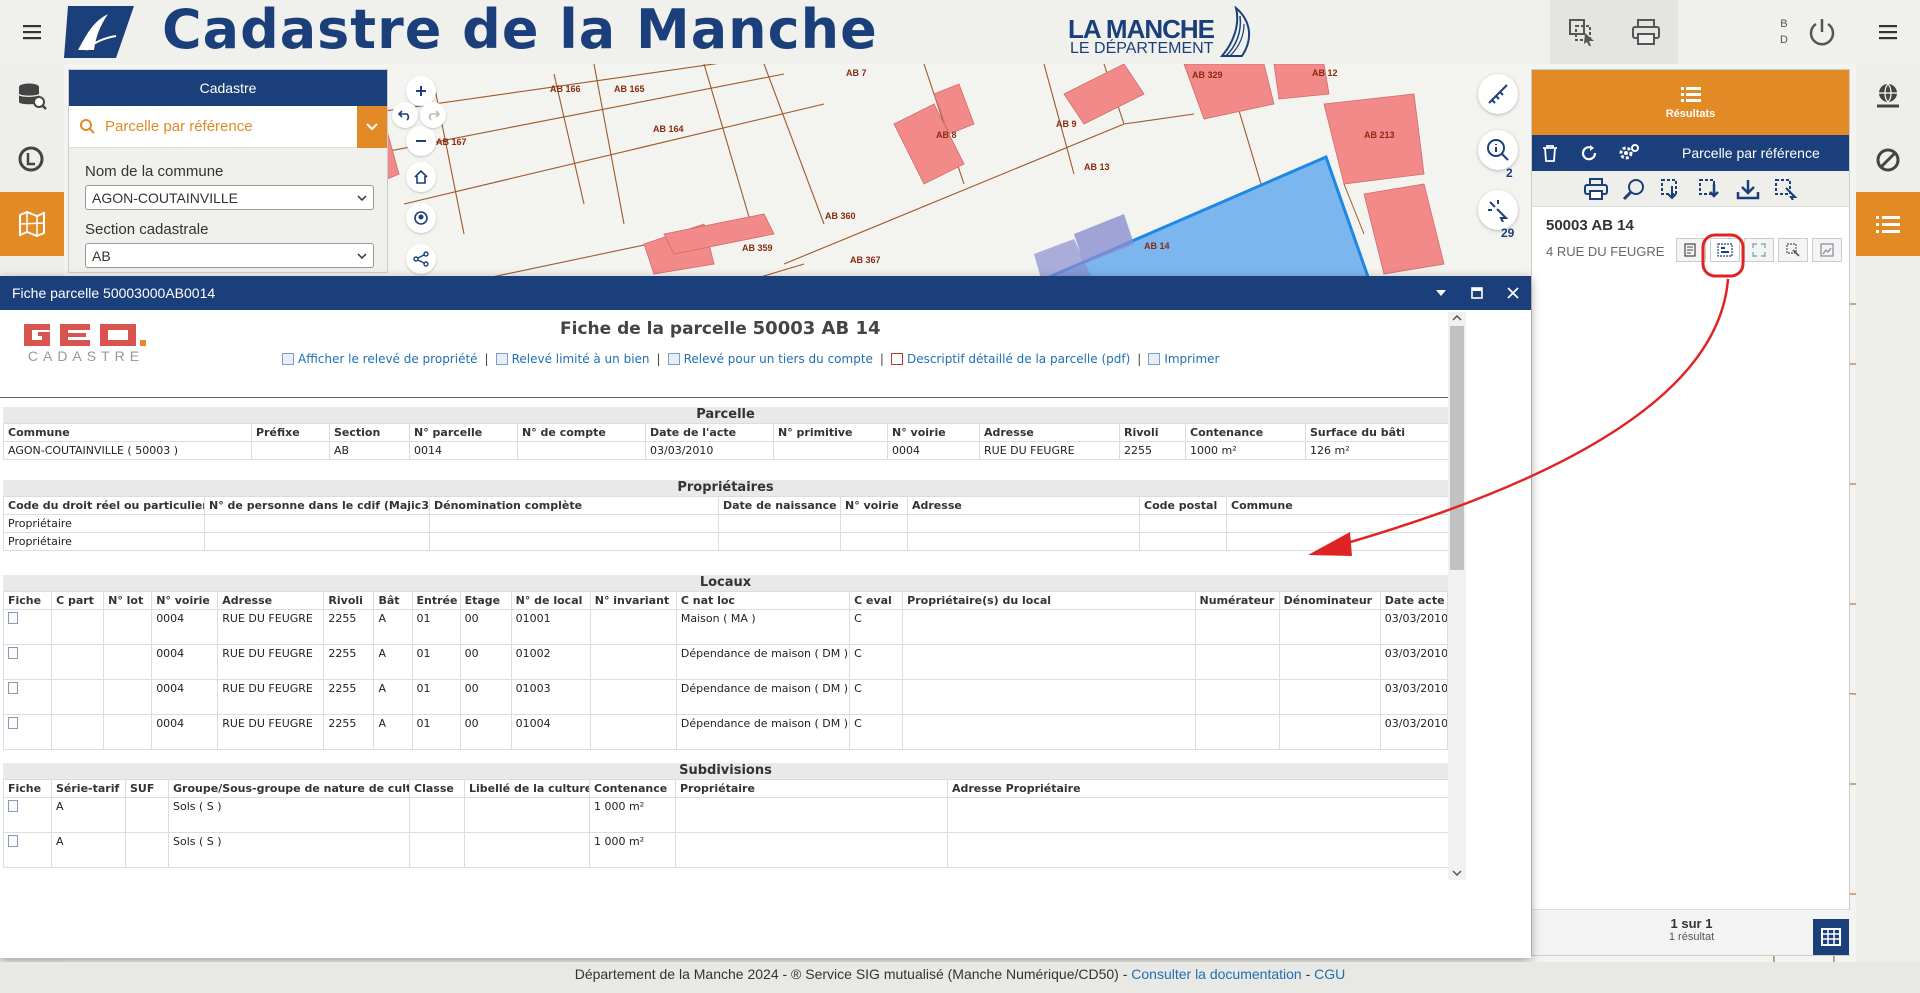 The image size is (1920, 993). I want to click on section-select: AB, so click(229, 255).